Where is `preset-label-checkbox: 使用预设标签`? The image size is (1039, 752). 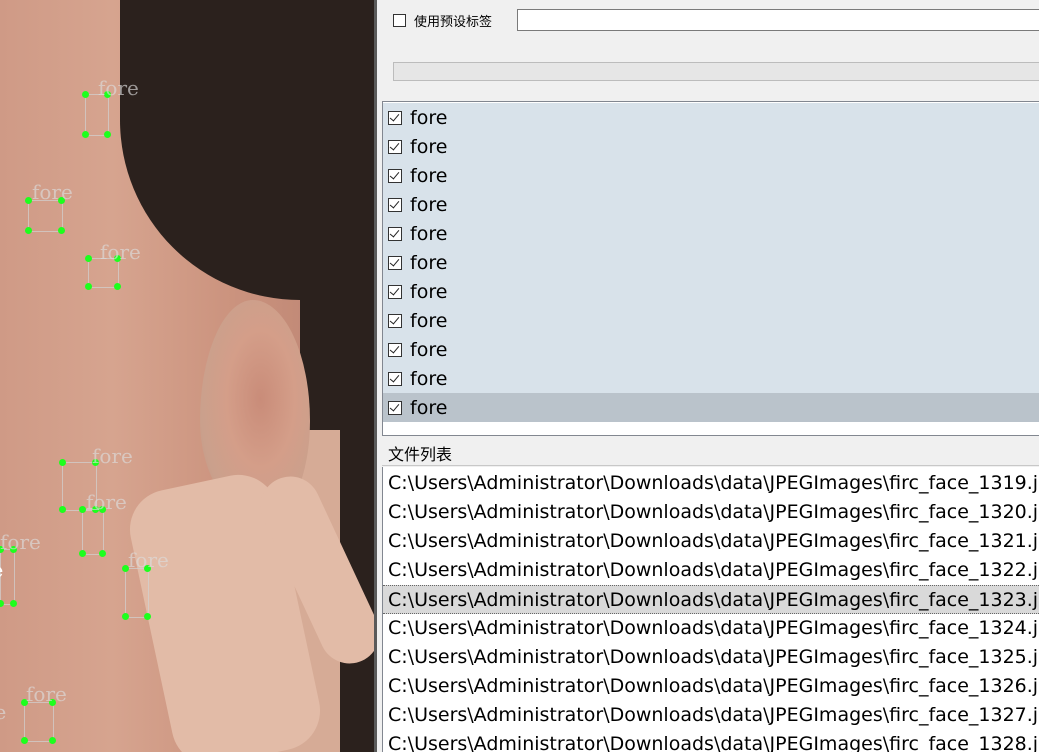
preset-label-checkbox: 使用预设标签 is located at coordinates (442, 20).